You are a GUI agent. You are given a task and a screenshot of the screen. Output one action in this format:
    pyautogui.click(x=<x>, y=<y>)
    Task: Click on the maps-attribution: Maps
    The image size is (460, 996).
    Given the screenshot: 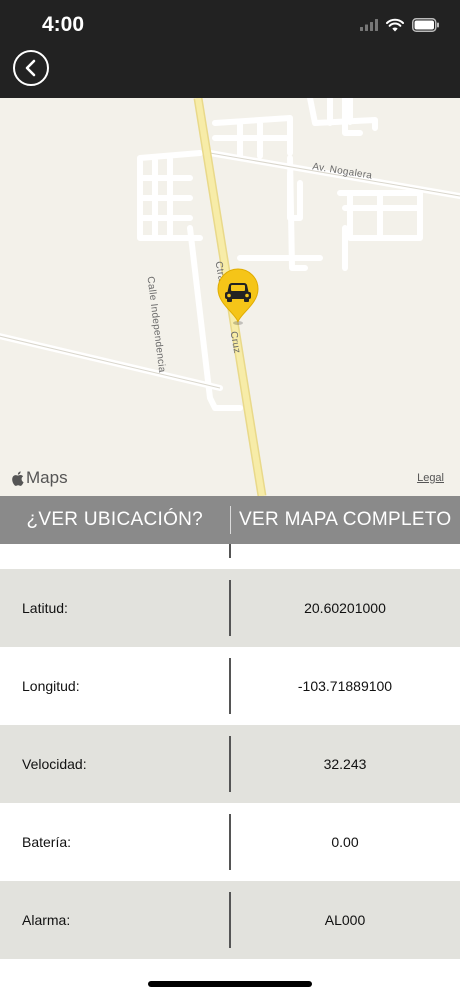 What is the action you would take?
    pyautogui.click(x=39, y=478)
    